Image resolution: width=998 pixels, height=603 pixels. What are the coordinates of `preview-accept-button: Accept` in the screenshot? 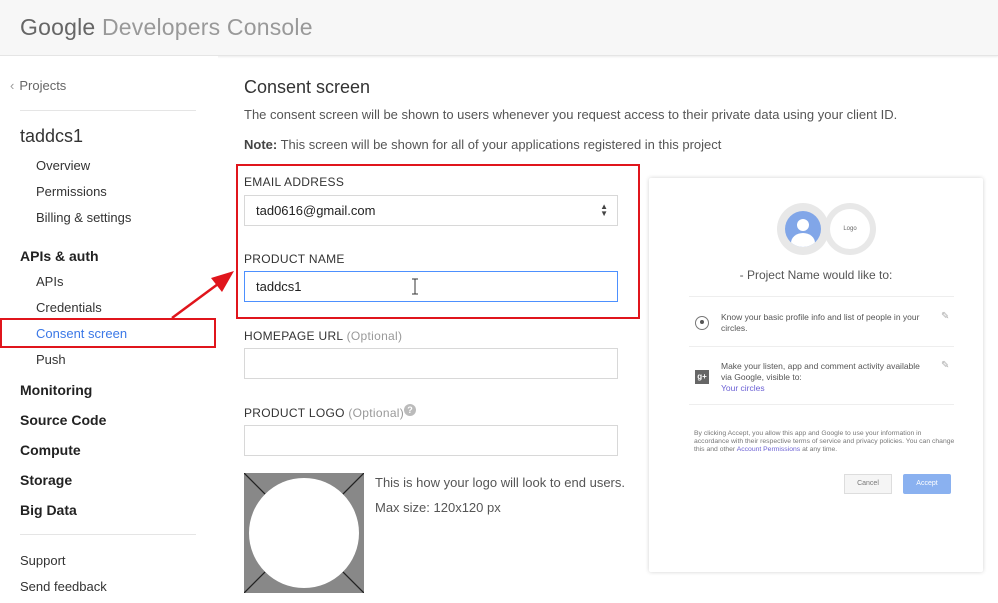 It's located at (927, 484).